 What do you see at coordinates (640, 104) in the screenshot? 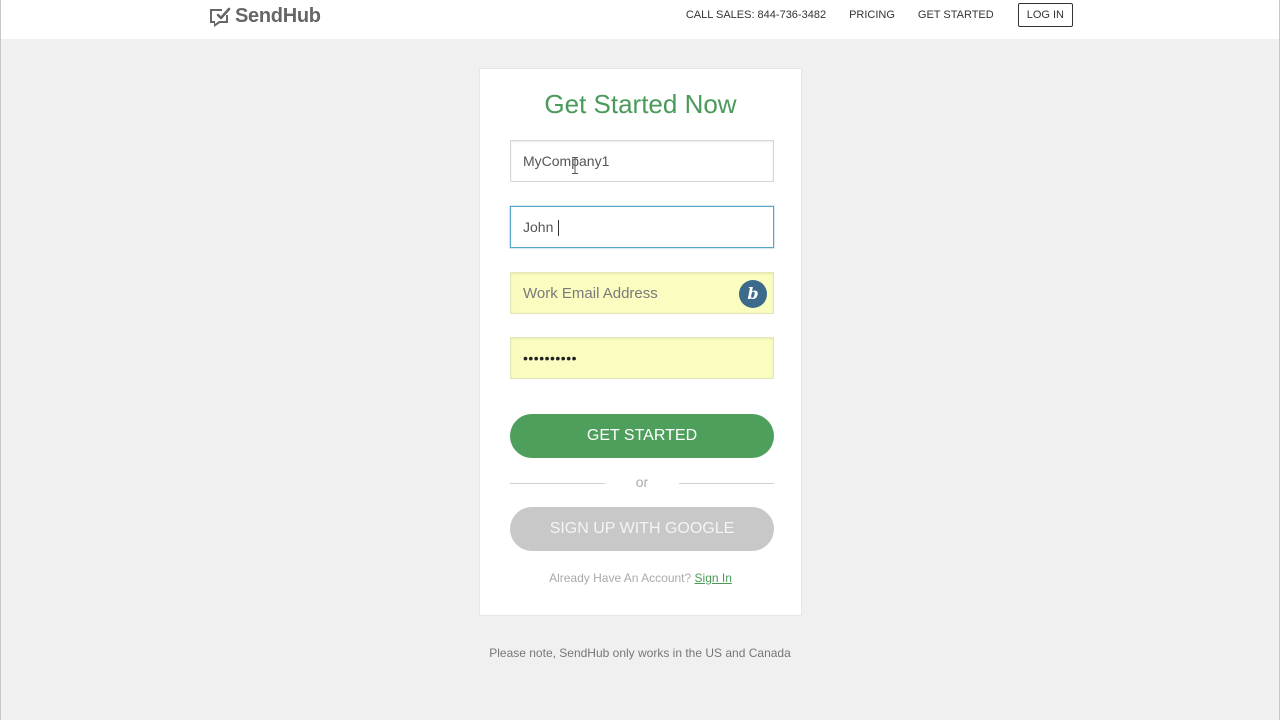
I see `page-title: Get Started Now` at bounding box center [640, 104].